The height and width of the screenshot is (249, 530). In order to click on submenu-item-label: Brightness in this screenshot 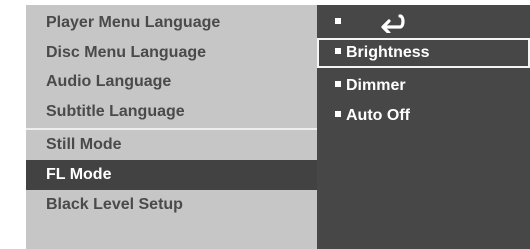, I will do `click(388, 52)`.